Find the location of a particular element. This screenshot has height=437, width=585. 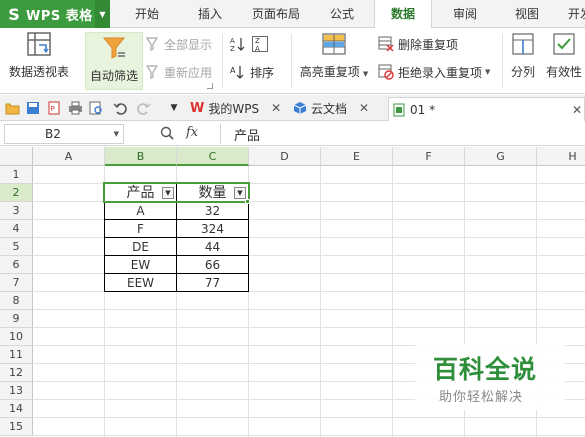

redo-icon is located at coordinates (144, 108).